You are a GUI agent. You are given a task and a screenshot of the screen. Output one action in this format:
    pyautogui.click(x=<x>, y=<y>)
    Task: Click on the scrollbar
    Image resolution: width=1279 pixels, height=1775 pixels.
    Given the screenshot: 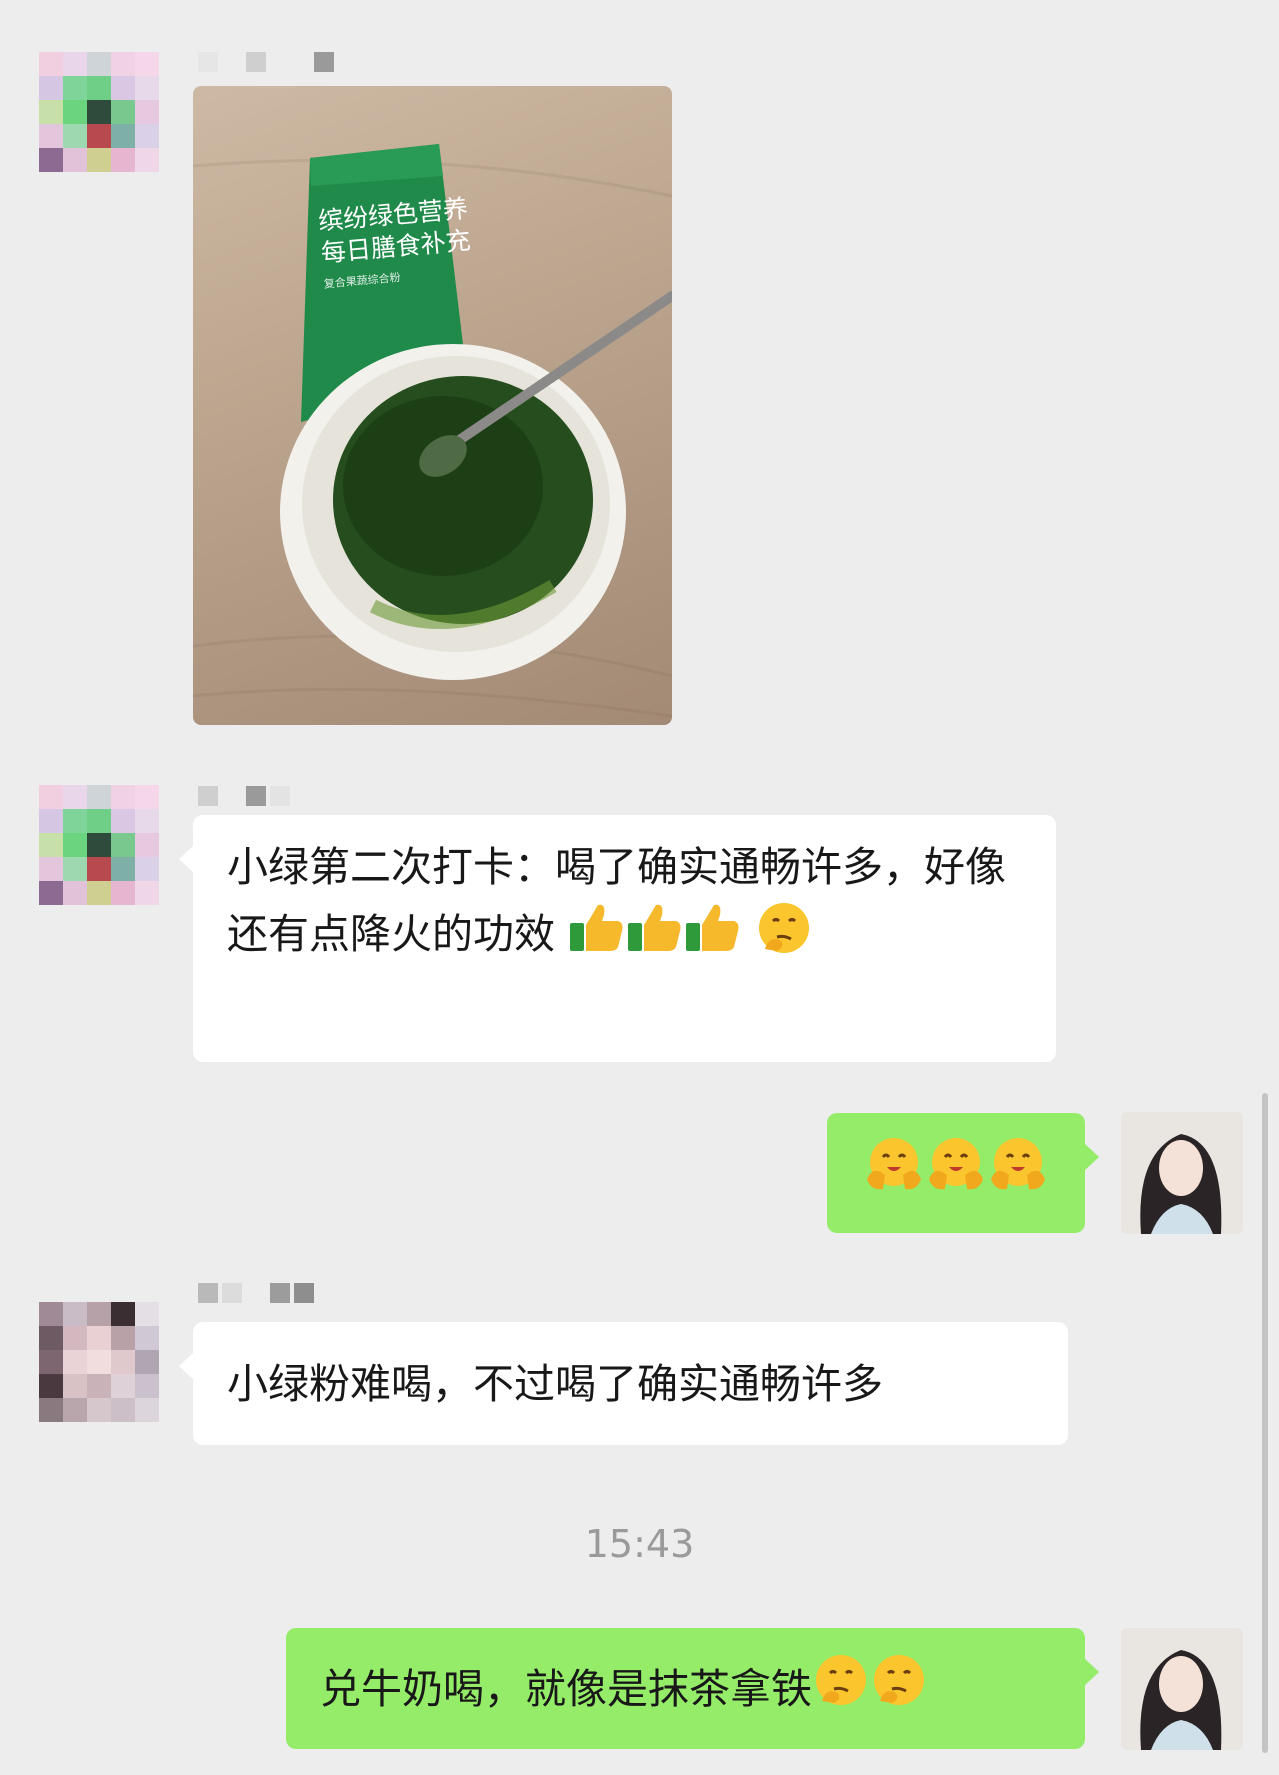 What is the action you would take?
    pyautogui.click(x=1265, y=1423)
    